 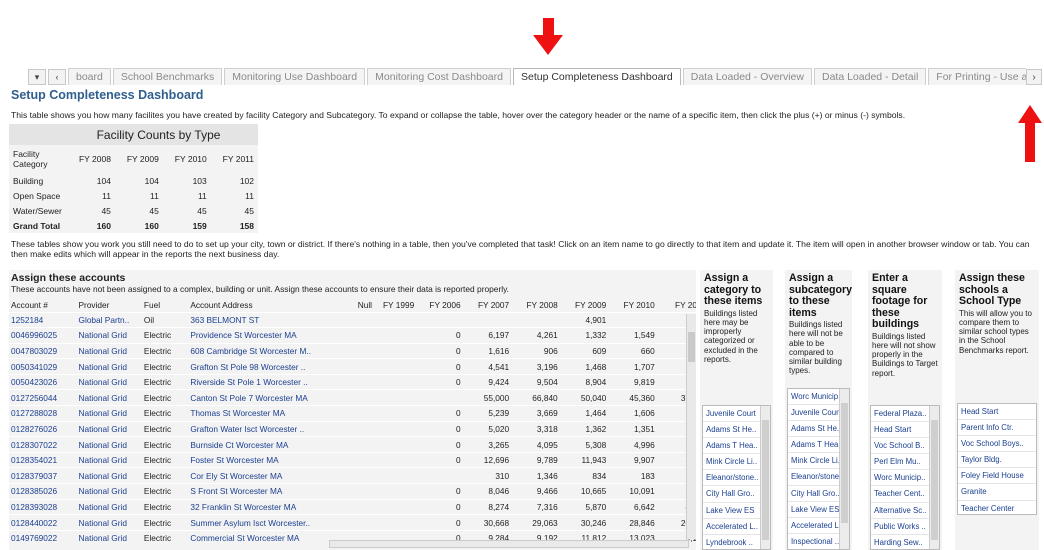 What do you see at coordinates (265, 397) in the screenshot?
I see `account-address-link: Canton St Pole 7 Worcester MA` at bounding box center [265, 397].